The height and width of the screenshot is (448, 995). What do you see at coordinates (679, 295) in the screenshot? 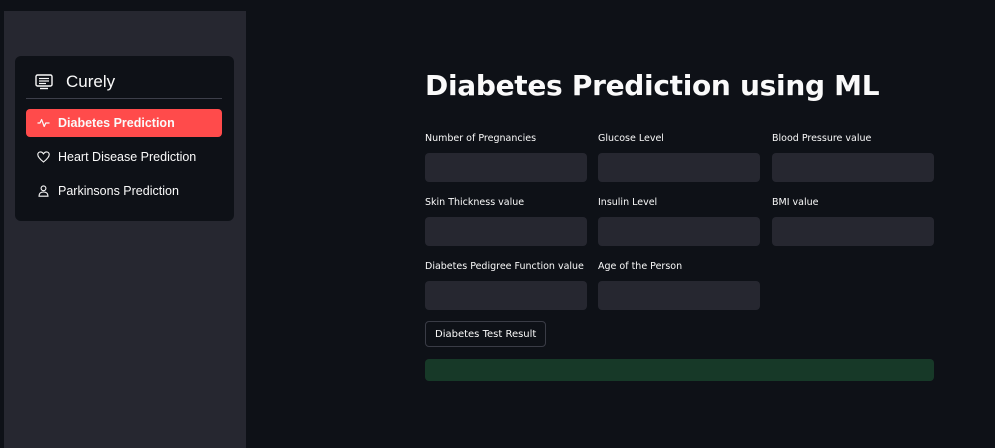
I see `age-input` at bounding box center [679, 295].